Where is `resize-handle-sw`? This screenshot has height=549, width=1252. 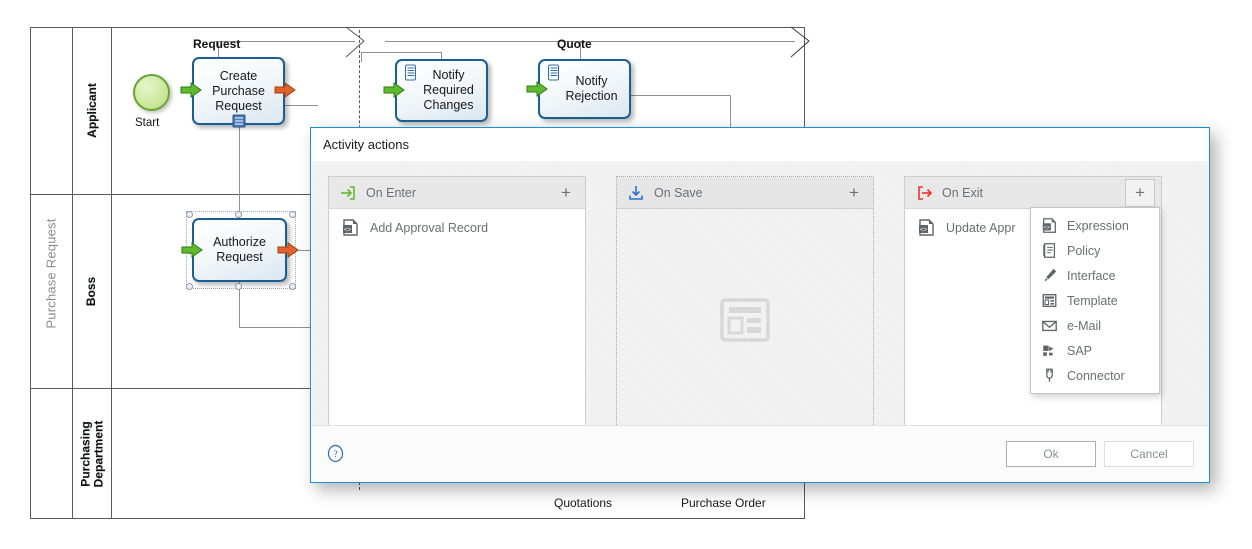 resize-handle-sw is located at coordinates (189, 286).